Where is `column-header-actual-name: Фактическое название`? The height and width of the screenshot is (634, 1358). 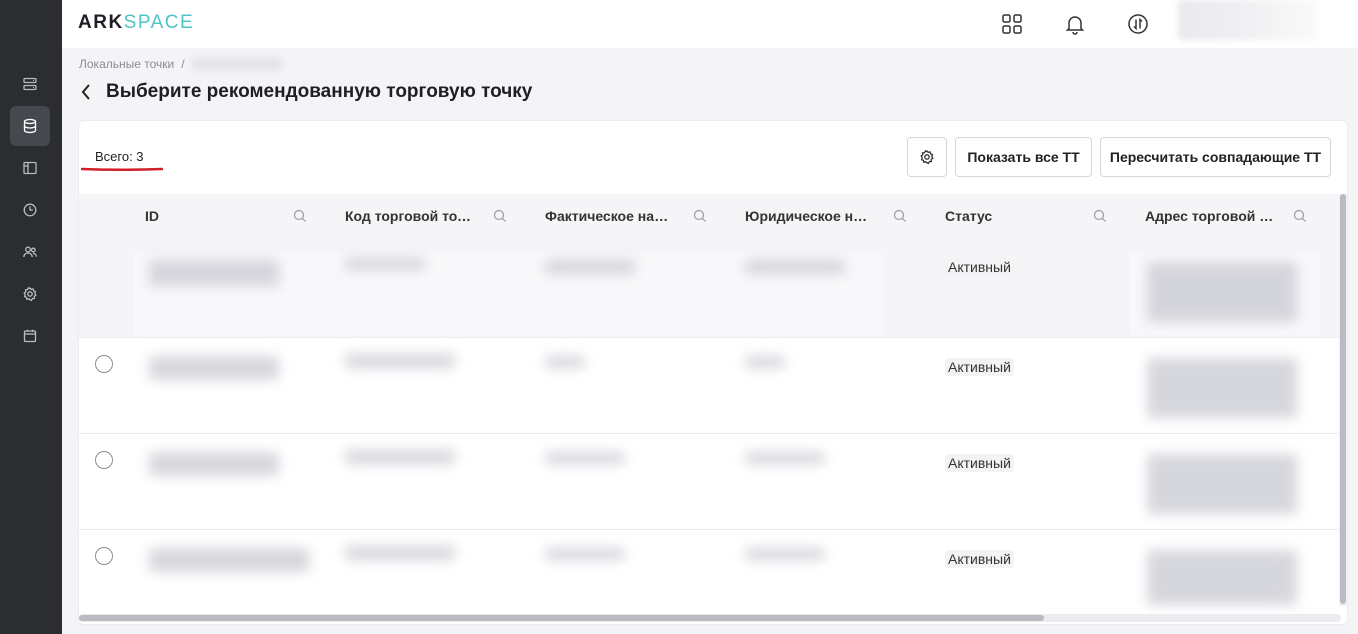
column-header-actual-name: Фактическое название is located at coordinates (635, 216).